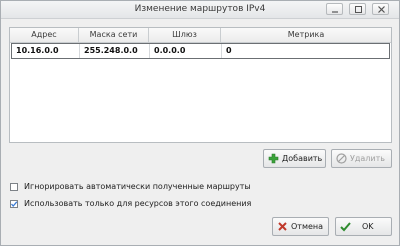 The width and height of the screenshot is (400, 246). I want to click on delete-button-label: Удалить, so click(367, 158).